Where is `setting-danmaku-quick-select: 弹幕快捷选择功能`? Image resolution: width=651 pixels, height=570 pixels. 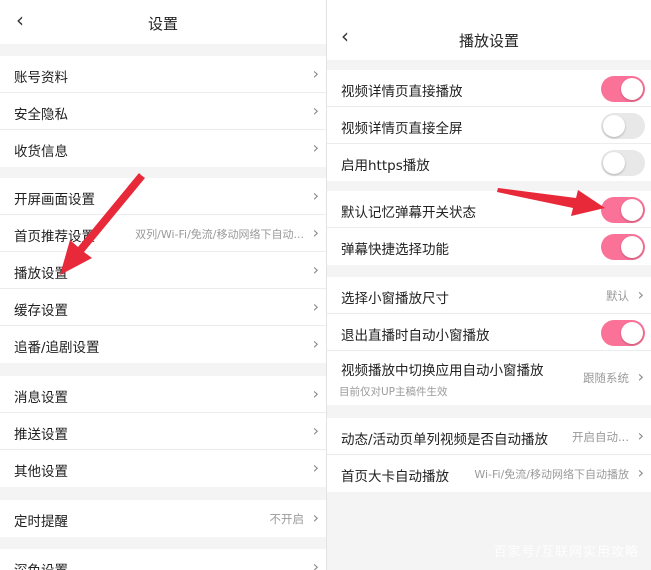
setting-danmaku-quick-select: 弹幕快捷选择功能 is located at coordinates (489, 246).